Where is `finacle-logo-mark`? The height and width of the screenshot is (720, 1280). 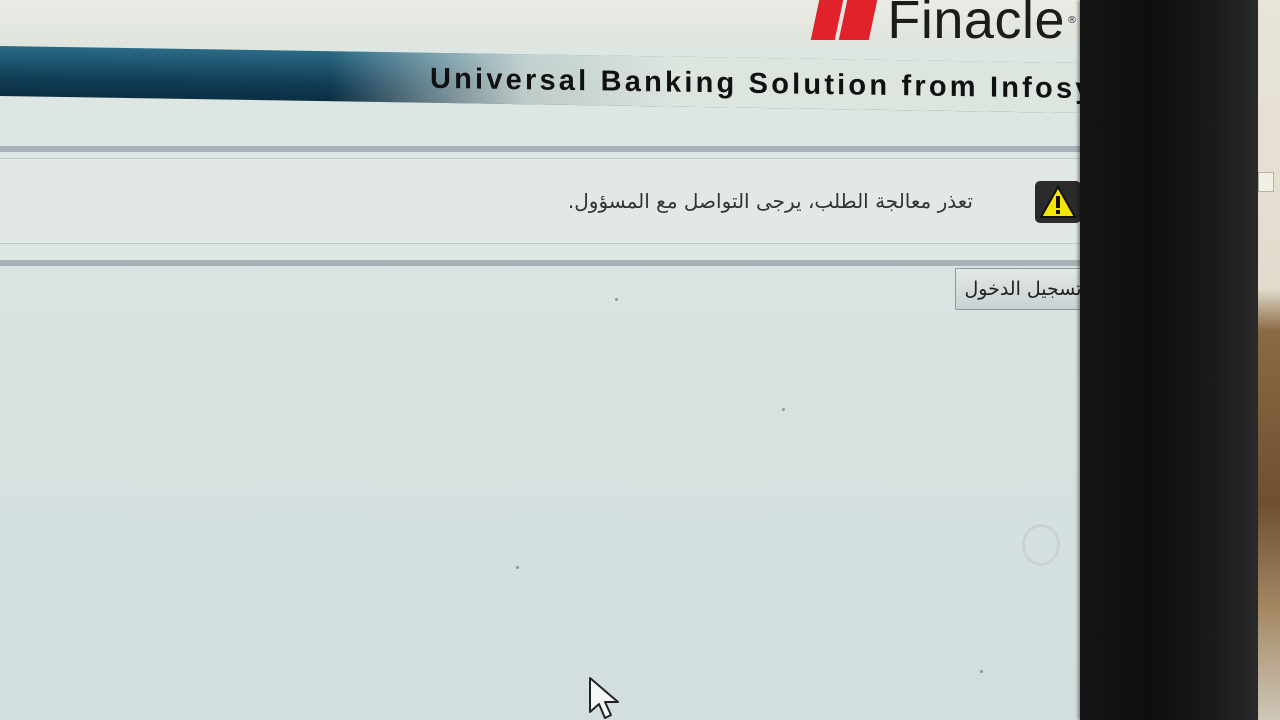
finacle-logo-mark is located at coordinates (844, 20).